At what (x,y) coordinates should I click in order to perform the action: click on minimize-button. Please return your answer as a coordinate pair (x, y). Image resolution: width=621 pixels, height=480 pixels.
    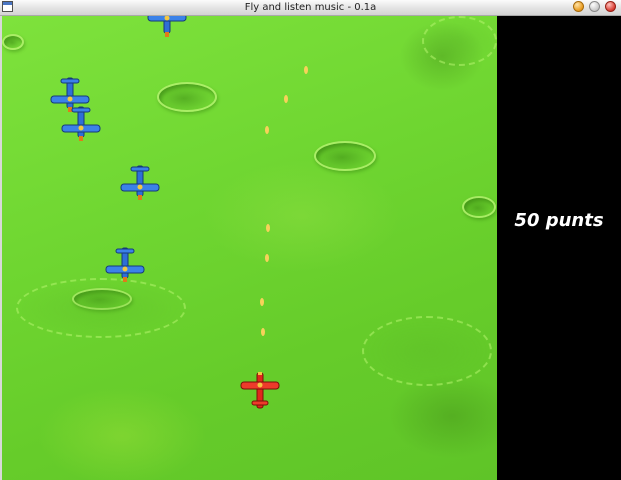
    Looking at the image, I should click on (578, 6).